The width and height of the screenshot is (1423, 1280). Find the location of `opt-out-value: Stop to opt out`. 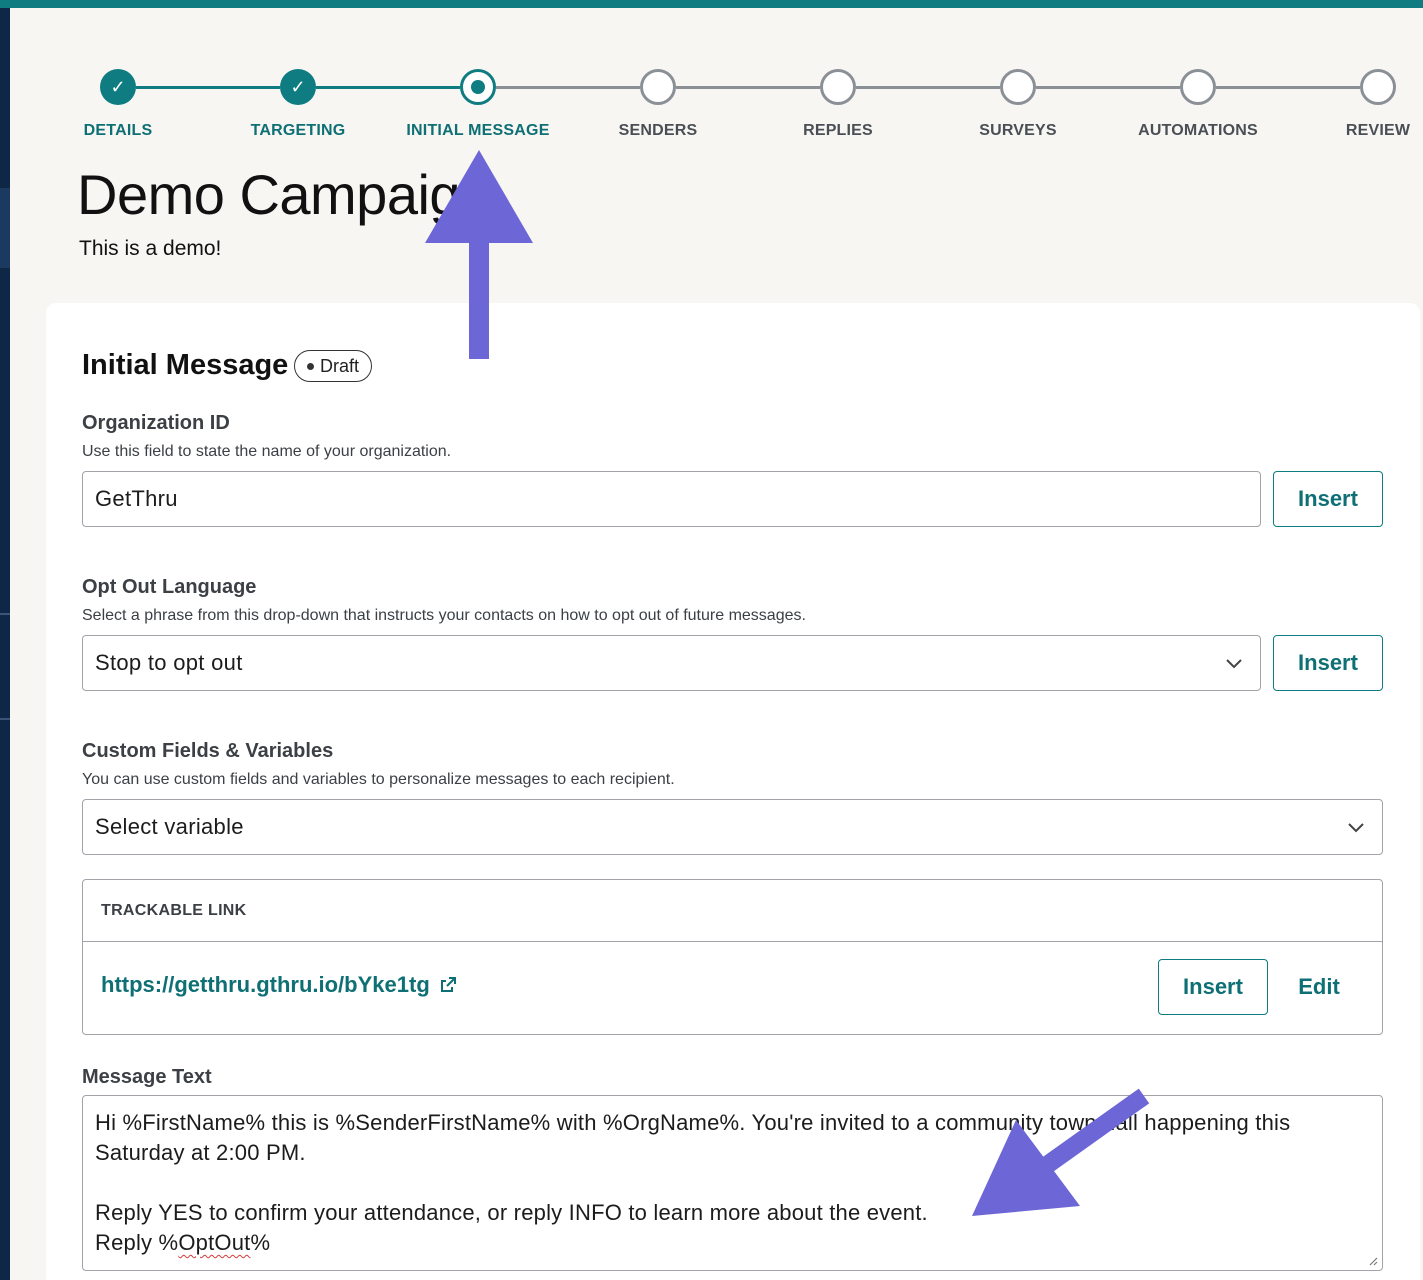

opt-out-value: Stop to opt out is located at coordinates (169, 662).